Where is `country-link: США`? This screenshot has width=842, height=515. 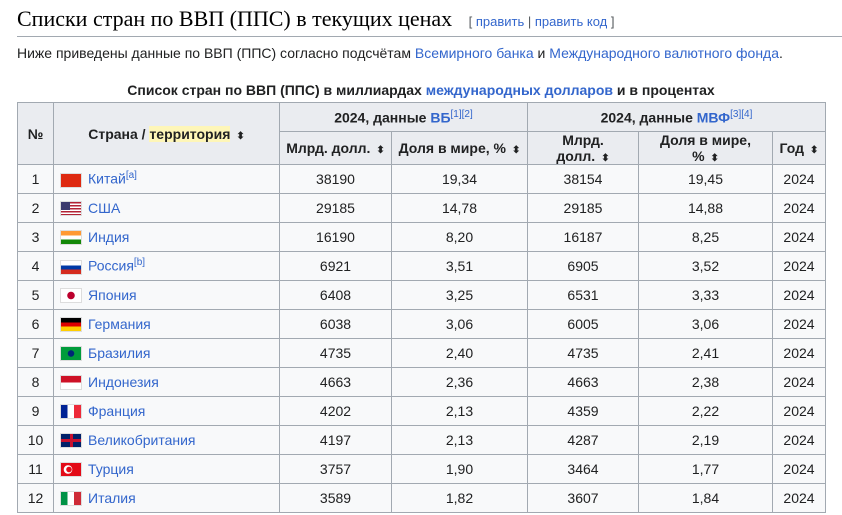 country-link: США is located at coordinates (104, 208).